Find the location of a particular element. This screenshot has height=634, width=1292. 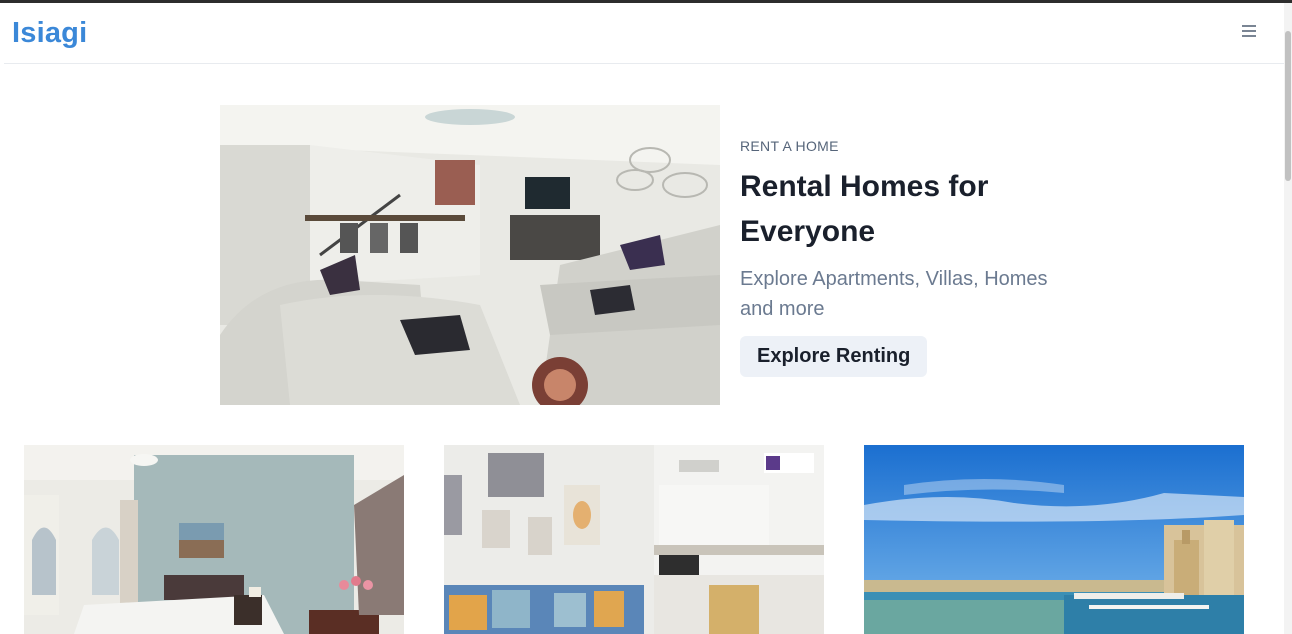

scrollbar is located at coordinates (1288, 318).